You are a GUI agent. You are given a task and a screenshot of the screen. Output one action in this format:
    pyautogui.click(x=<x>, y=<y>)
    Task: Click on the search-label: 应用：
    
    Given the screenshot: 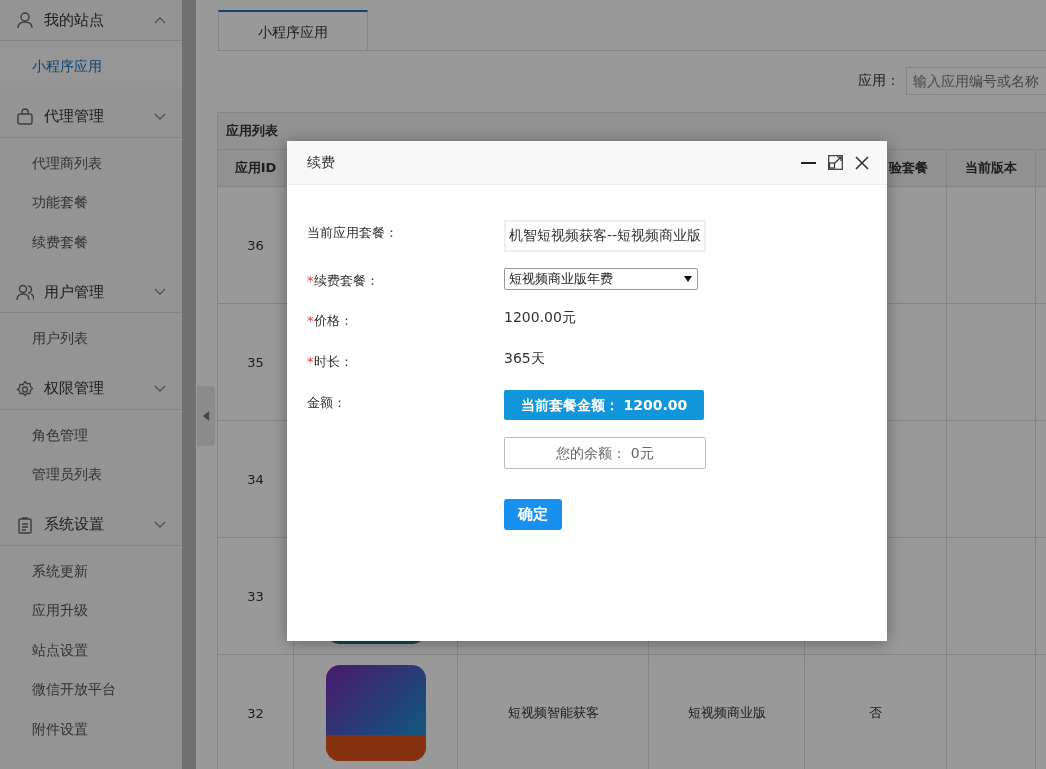 What is the action you would take?
    pyautogui.click(x=879, y=81)
    